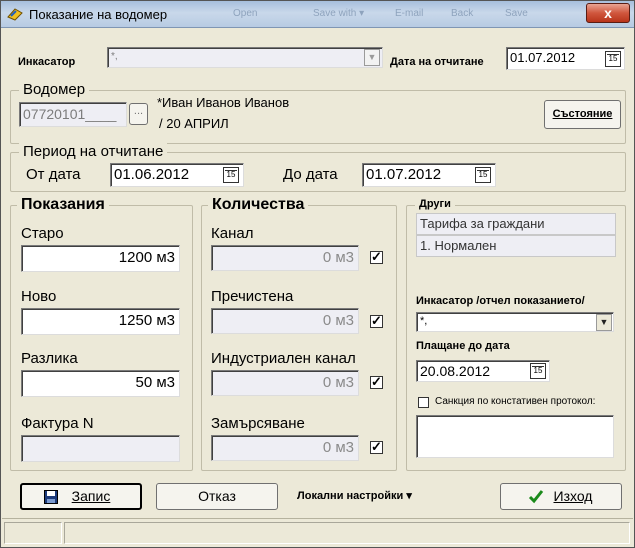  I want to click on pay-until-label: Плащане до дата, so click(463, 346).